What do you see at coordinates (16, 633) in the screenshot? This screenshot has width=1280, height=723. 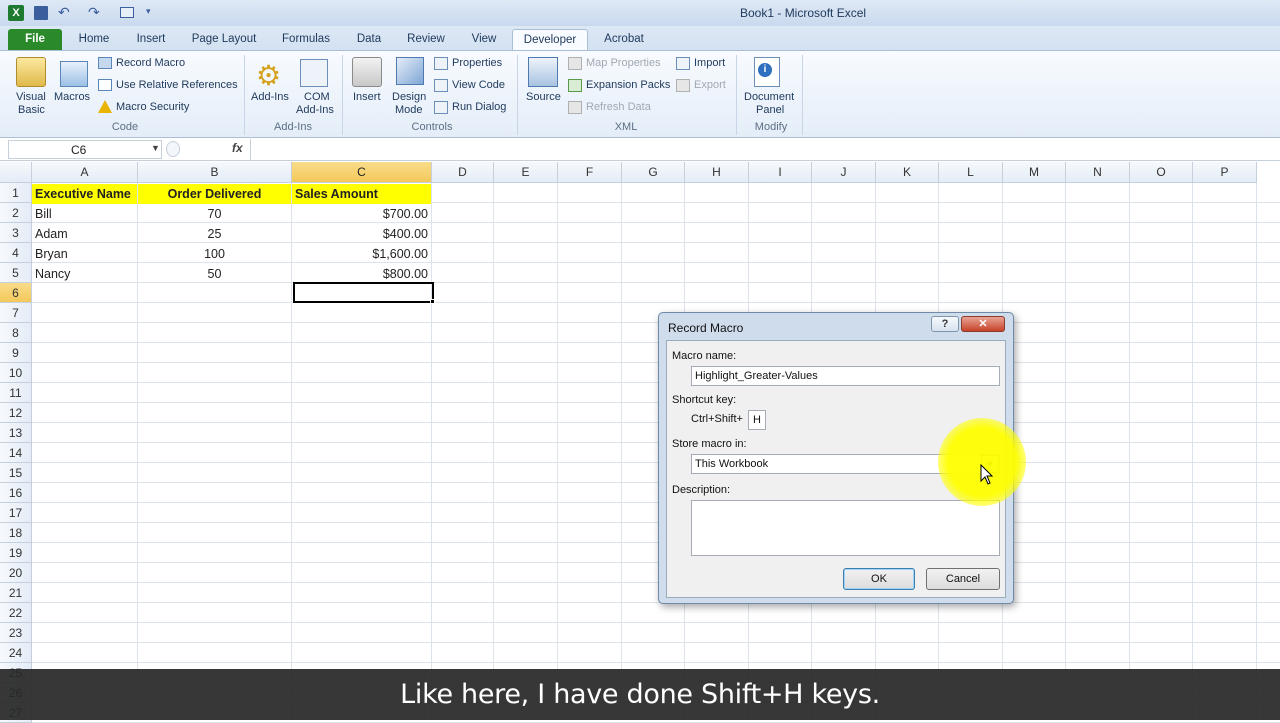 I see `row-header-23: 23` at bounding box center [16, 633].